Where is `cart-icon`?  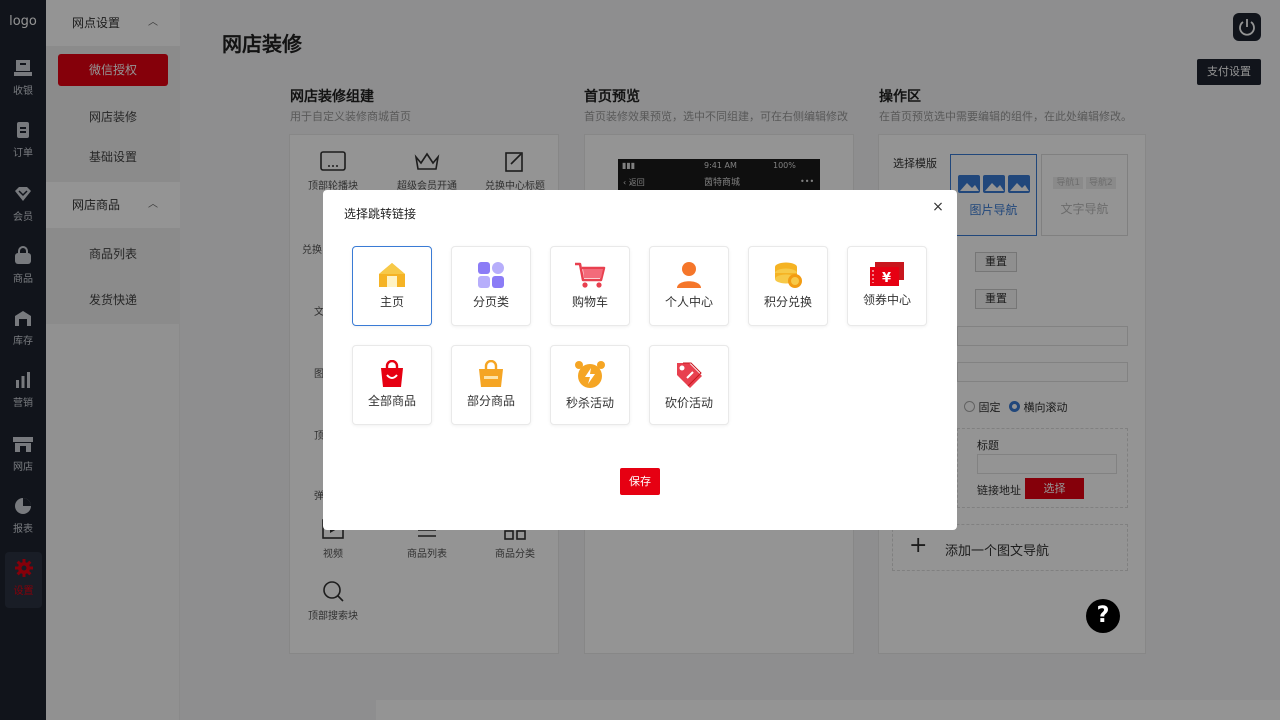
cart-icon is located at coordinates (590, 275).